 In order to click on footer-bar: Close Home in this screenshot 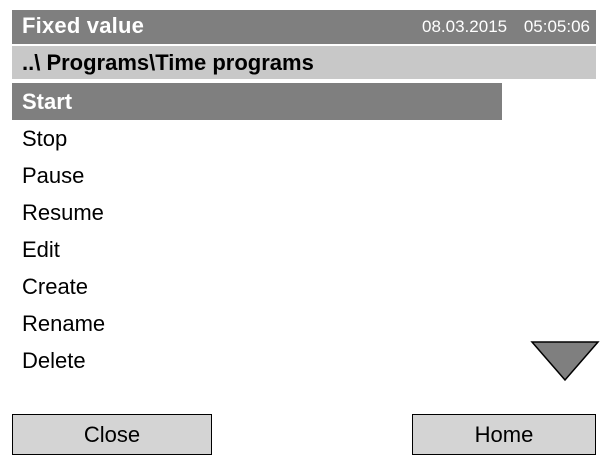, I will do `click(304, 434)`.